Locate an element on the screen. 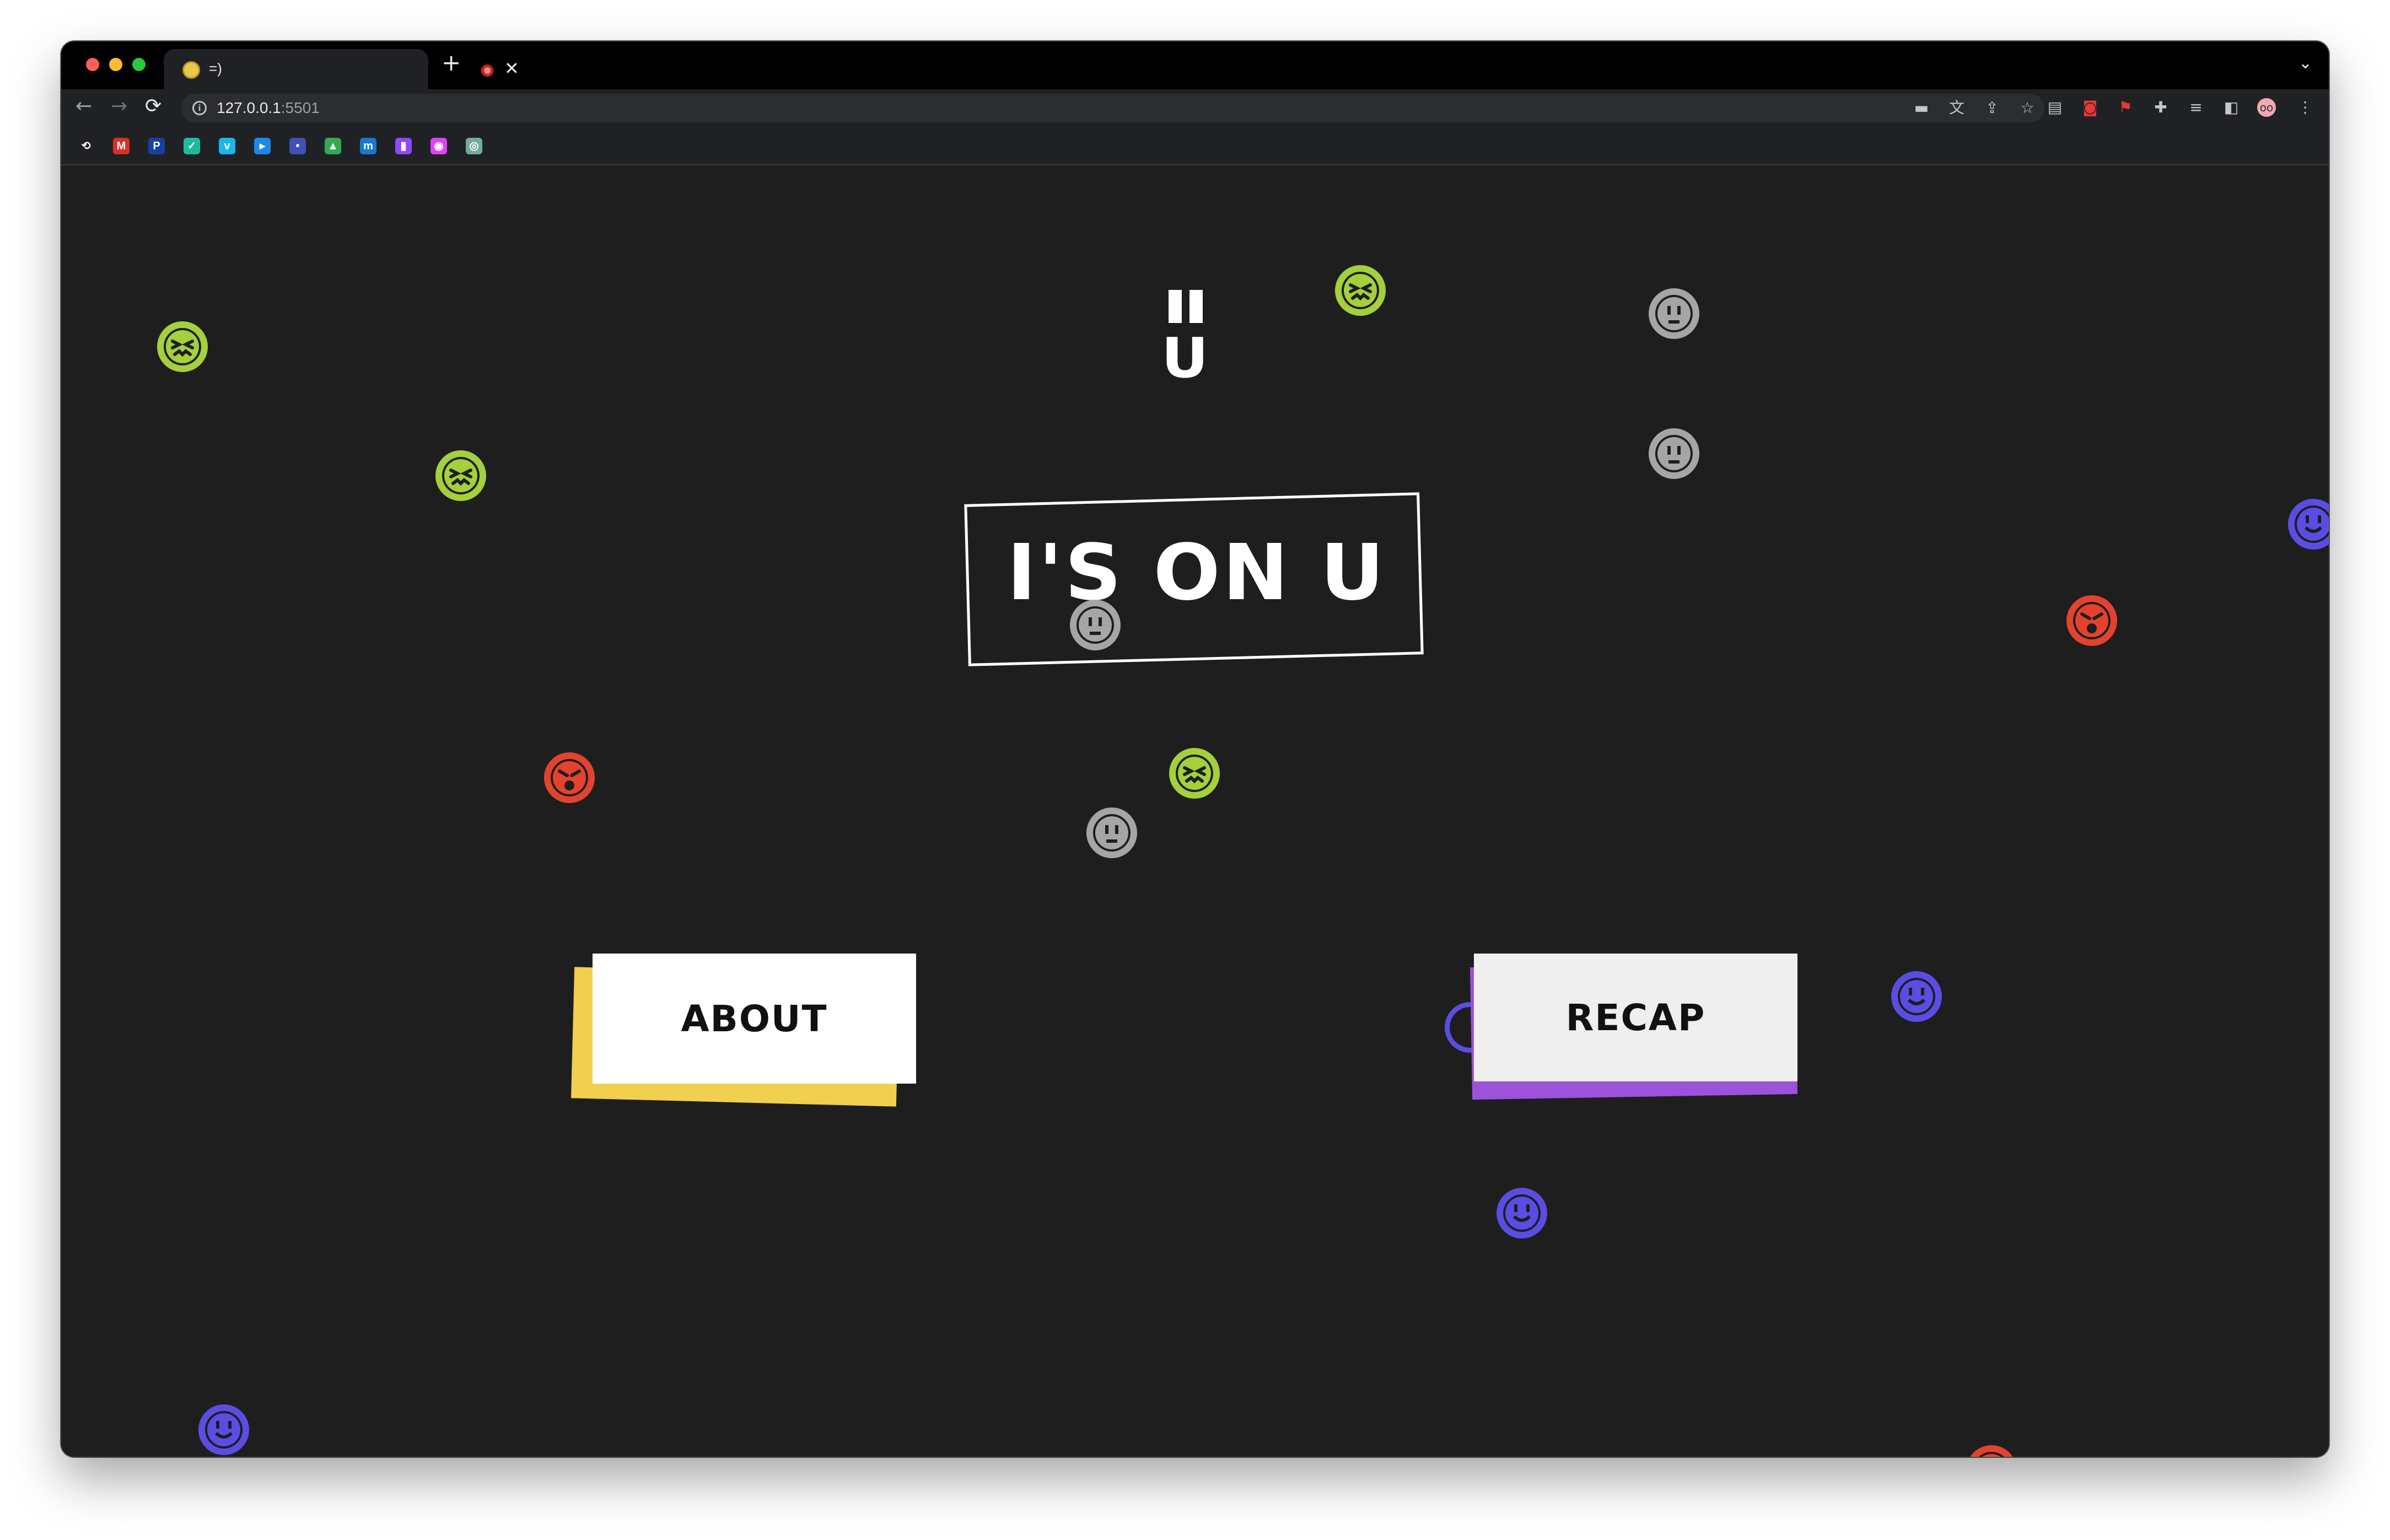 This screenshot has height=1540, width=2390. tab-search-chevron-icon: ⌄ is located at coordinates (2305, 63).